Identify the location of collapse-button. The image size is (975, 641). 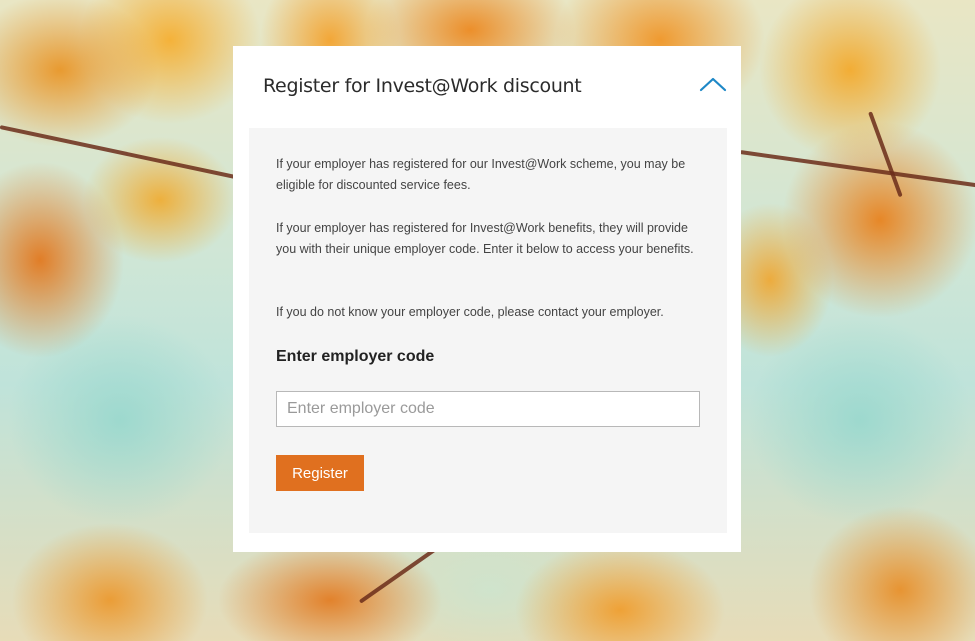
(713, 85).